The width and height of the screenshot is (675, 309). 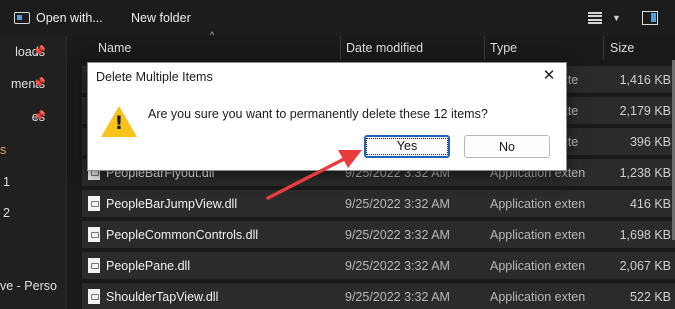 I want to click on column-header-label: Size, so click(x=622, y=48).